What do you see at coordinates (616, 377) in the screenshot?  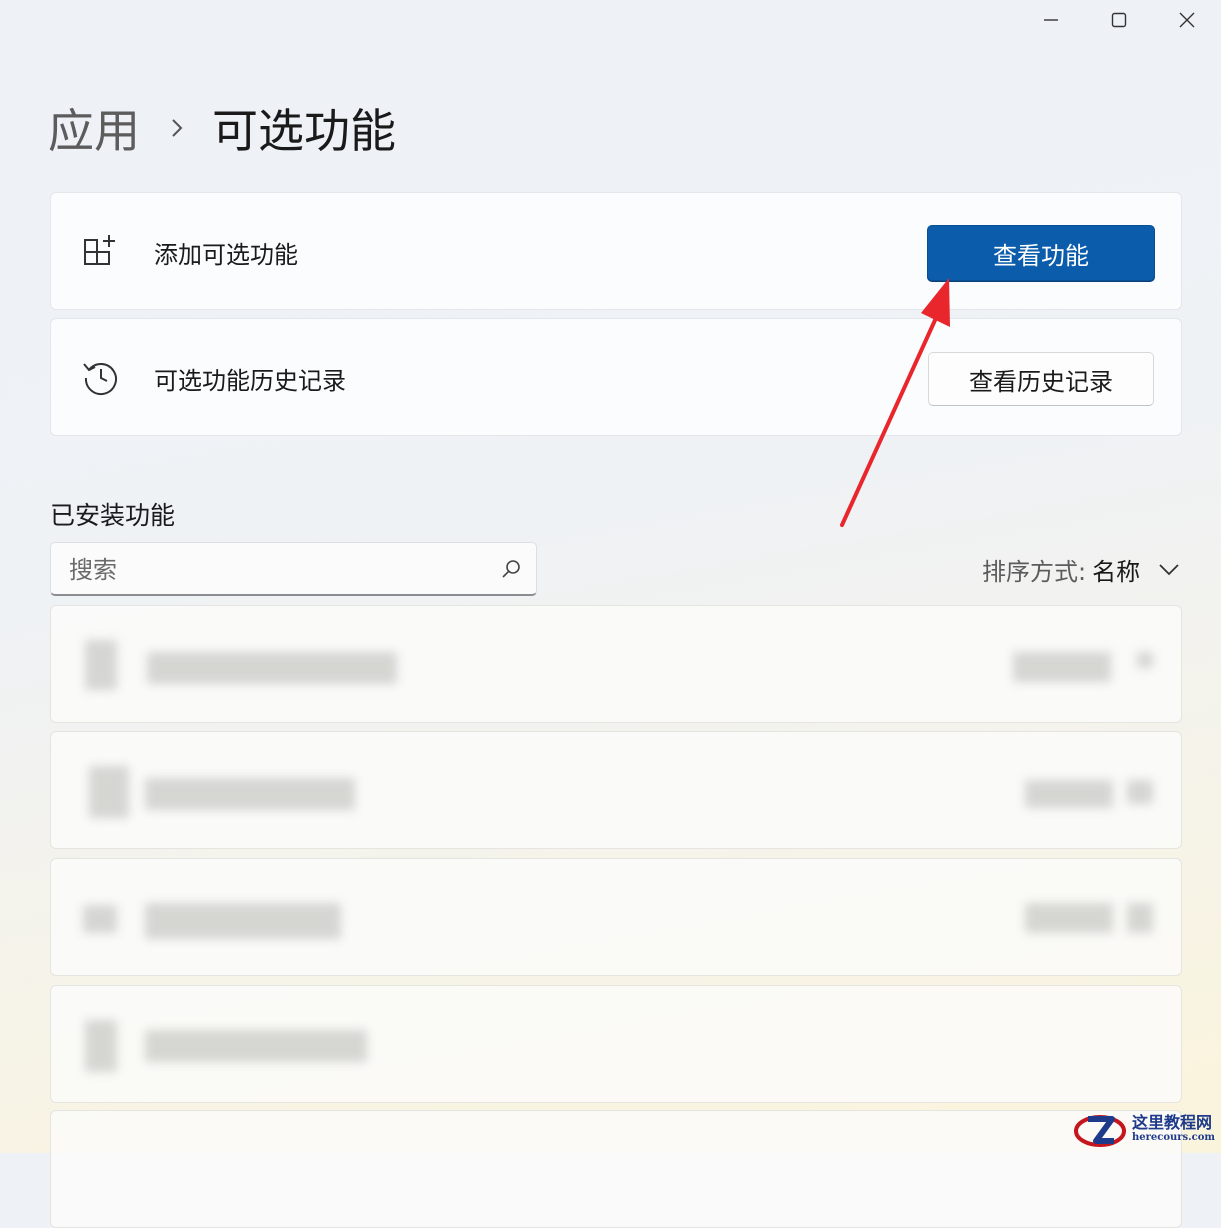 I see `optional-features-history-card: 可选功能历史记录 查看历史记录` at bounding box center [616, 377].